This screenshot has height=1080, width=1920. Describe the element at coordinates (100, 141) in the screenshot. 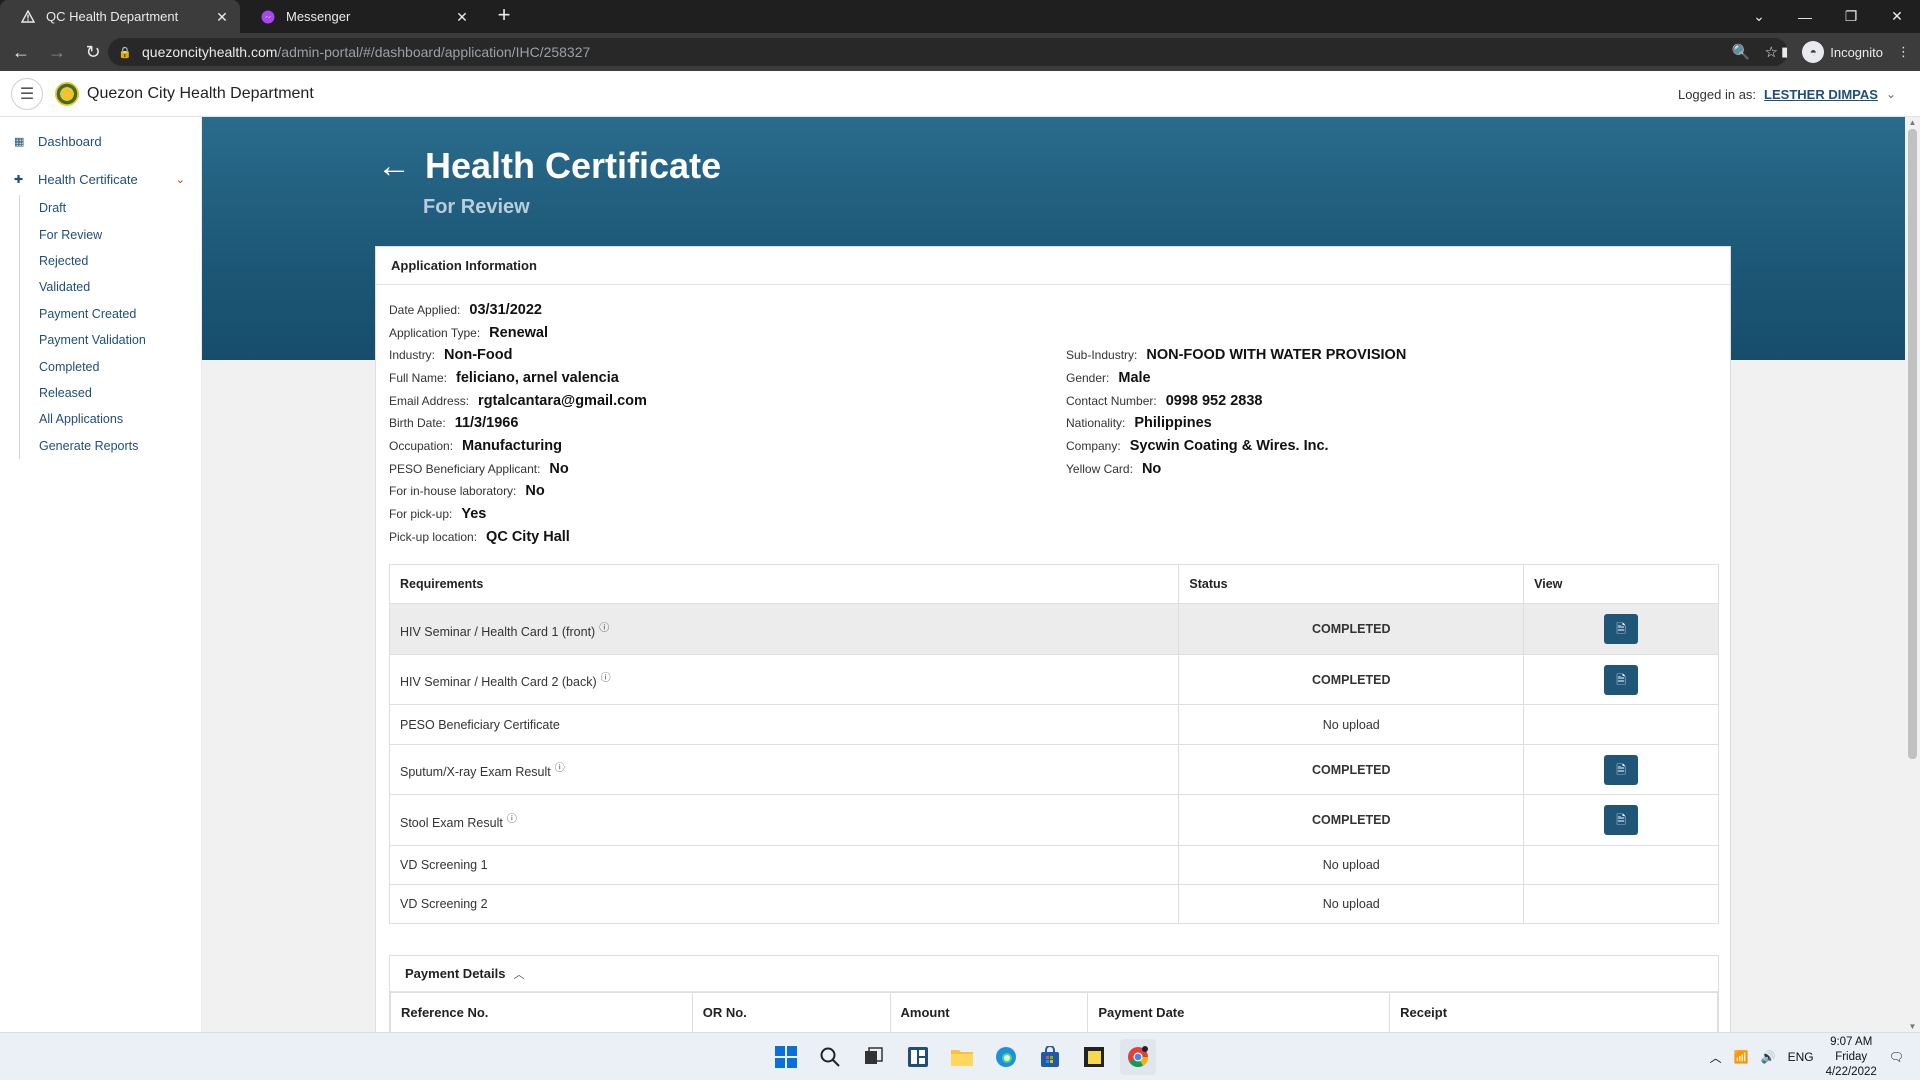

I see `sidebar-item-dashboard: ▦ Dashboard` at that location.